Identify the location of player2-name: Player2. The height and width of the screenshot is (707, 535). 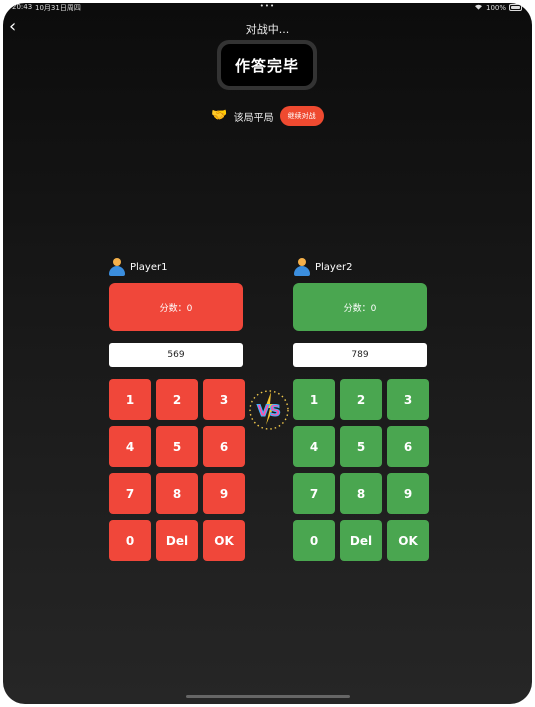
(334, 267).